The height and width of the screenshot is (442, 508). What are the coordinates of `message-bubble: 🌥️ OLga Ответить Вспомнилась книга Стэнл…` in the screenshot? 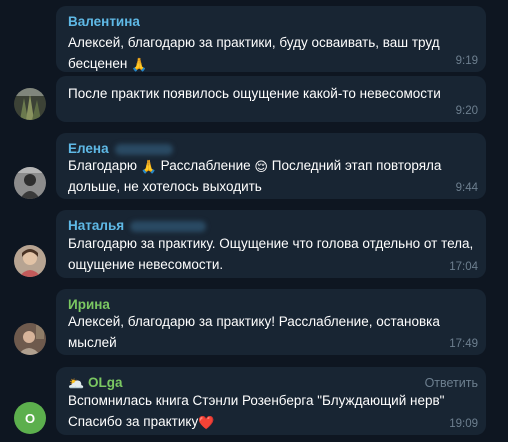 It's located at (271, 401).